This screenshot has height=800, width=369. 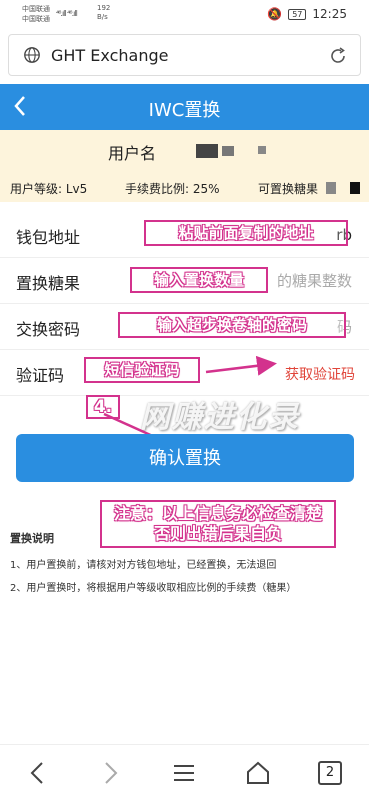 I want to click on annotation-code: 短信验证码, so click(x=142, y=370).